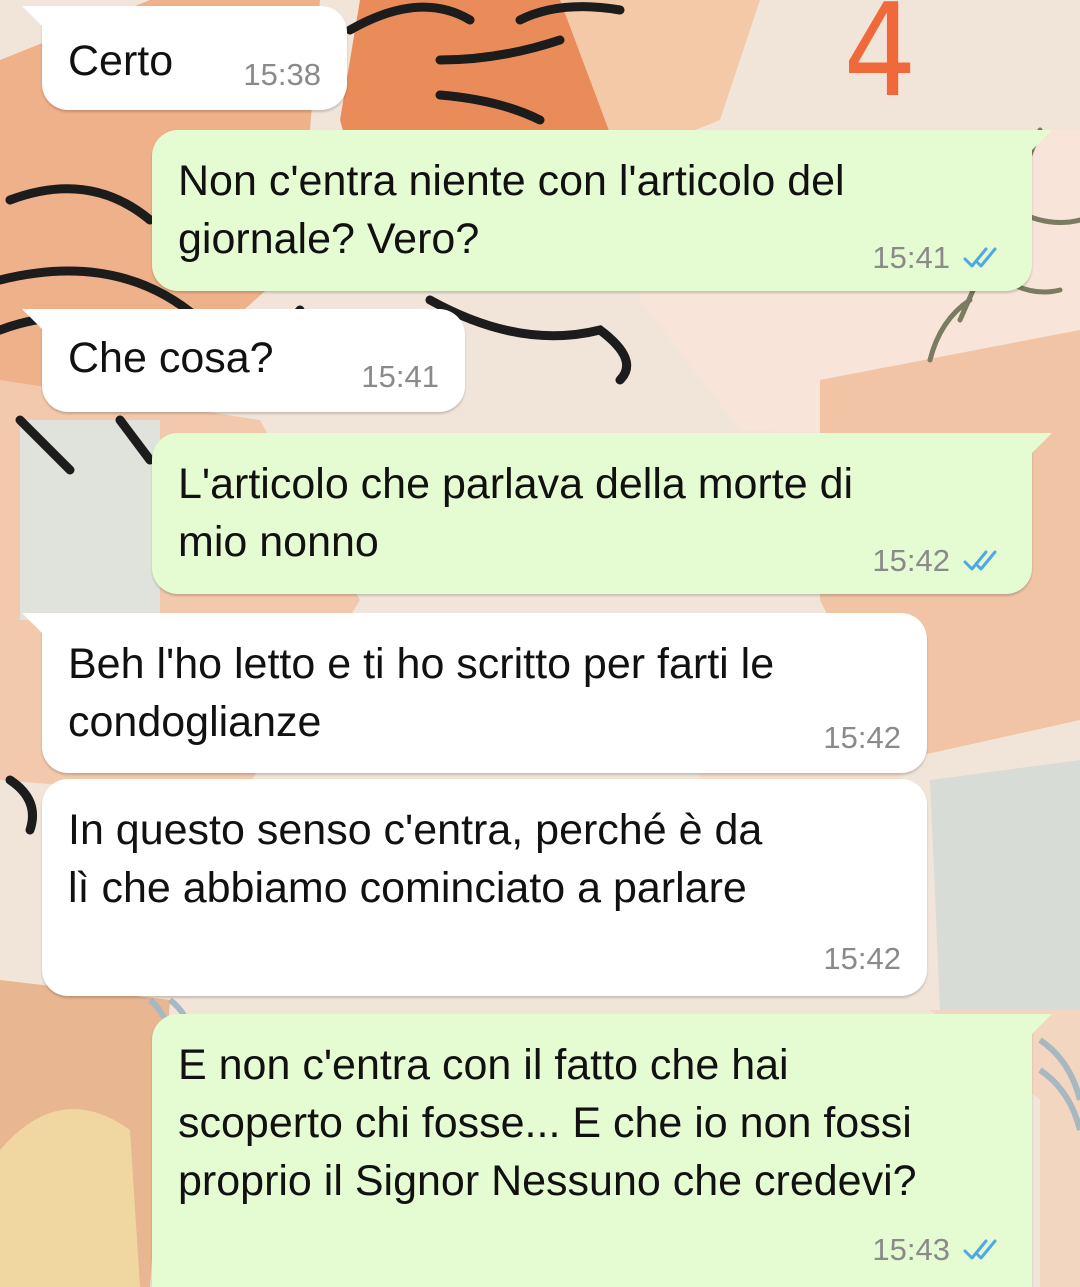 The width and height of the screenshot is (1080, 1287). Describe the element at coordinates (184, 58) in the screenshot. I see `incoming-message-bubble: Certo 15:38` at that location.